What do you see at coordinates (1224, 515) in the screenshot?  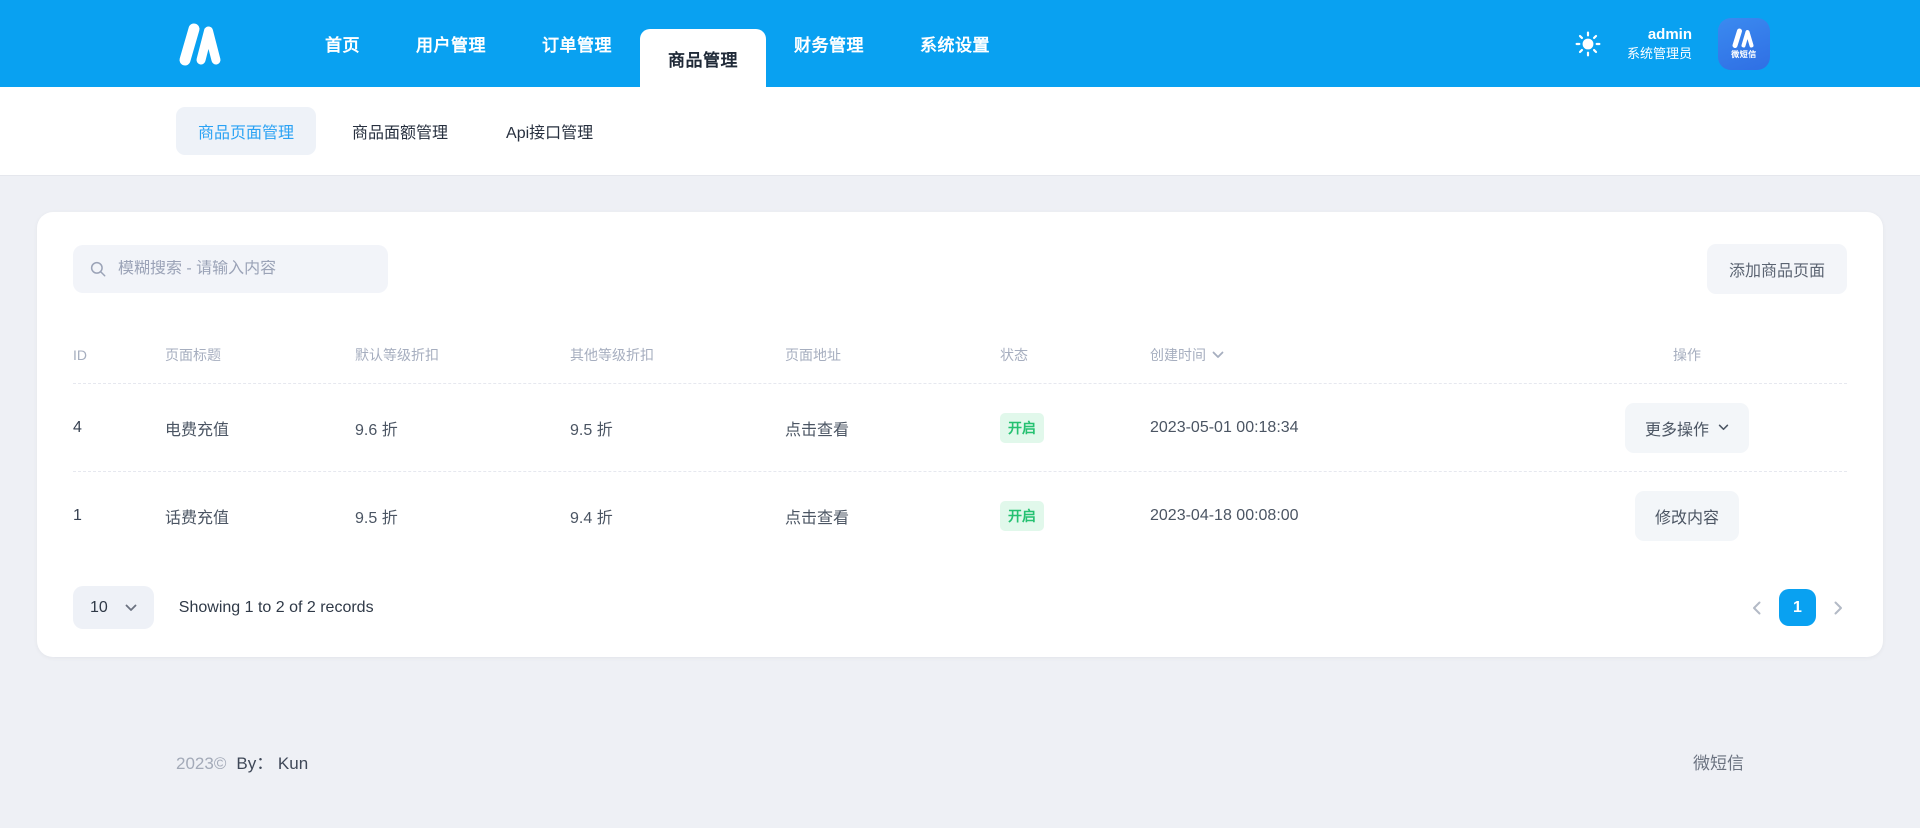 I see `cell-created-at: 2023-04-18 00:08:00` at bounding box center [1224, 515].